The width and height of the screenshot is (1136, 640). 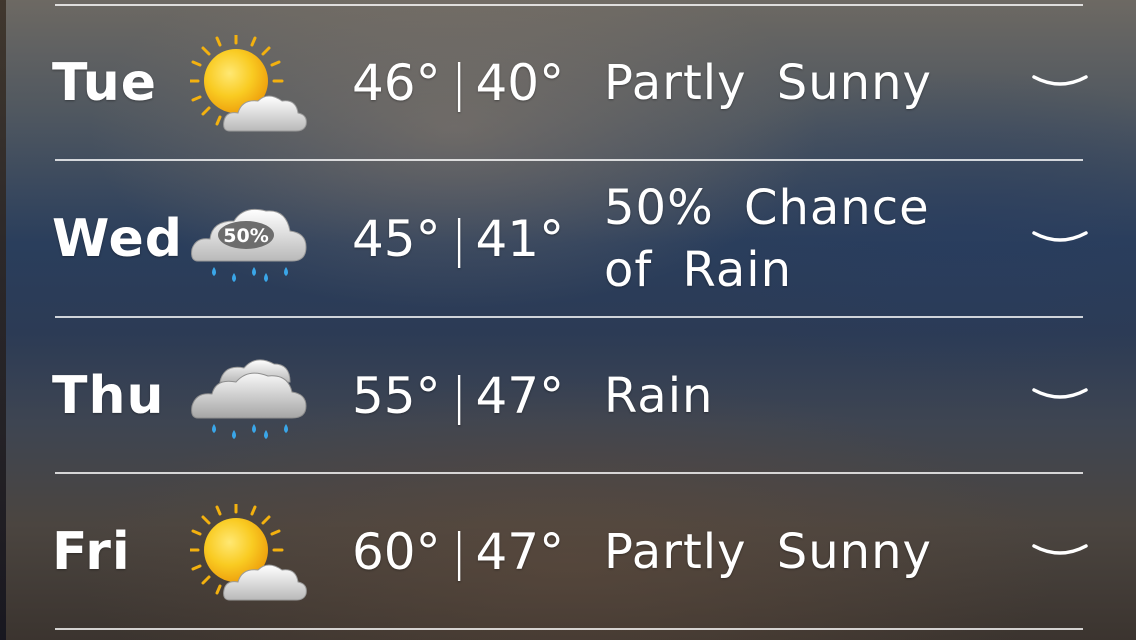 What do you see at coordinates (108, 396) in the screenshot?
I see `day-label: Thu` at bounding box center [108, 396].